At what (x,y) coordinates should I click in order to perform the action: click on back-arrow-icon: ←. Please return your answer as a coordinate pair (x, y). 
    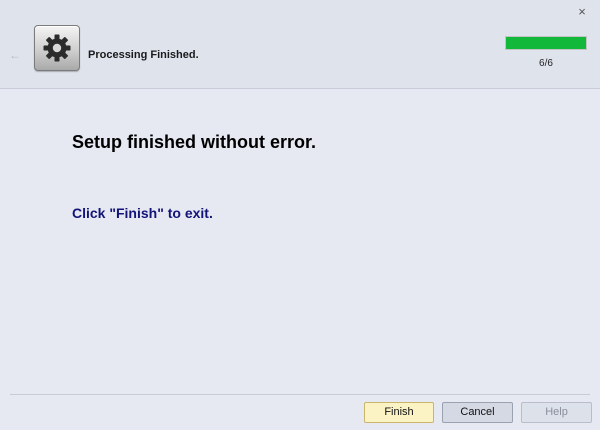
    Looking at the image, I should click on (15, 55).